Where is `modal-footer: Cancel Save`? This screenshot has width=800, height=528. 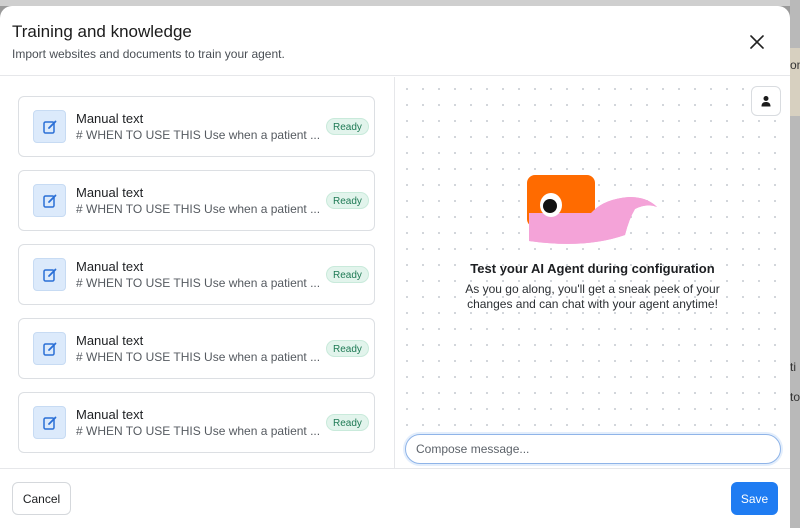
modal-footer: Cancel Save is located at coordinates (395, 498).